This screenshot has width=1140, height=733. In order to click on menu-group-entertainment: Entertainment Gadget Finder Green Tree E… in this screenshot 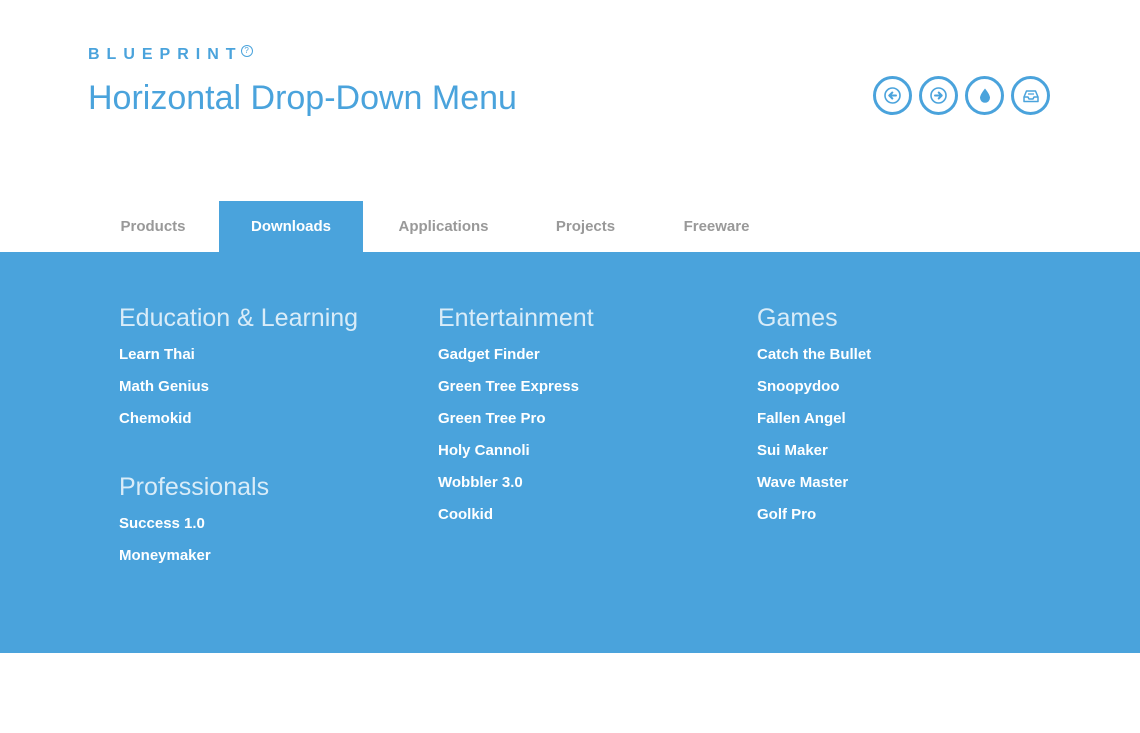, I will do `click(516, 413)`.